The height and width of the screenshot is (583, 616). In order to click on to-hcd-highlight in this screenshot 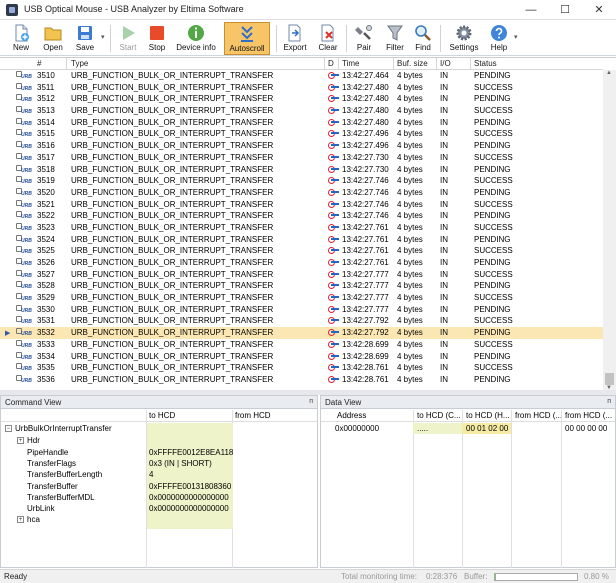, I will do `click(190, 476)`.